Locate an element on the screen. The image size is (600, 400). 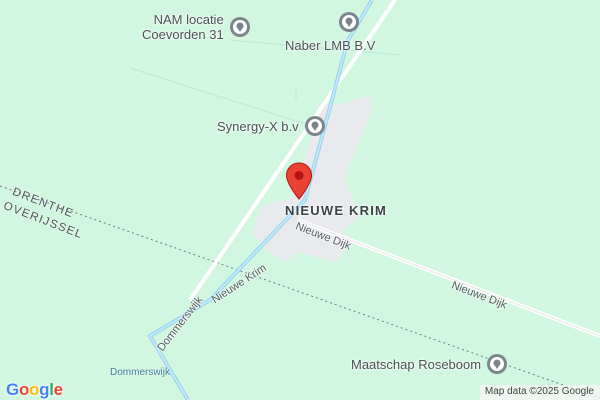
poi-synergy-x: Synergy-X b.v is located at coordinates (271, 126).